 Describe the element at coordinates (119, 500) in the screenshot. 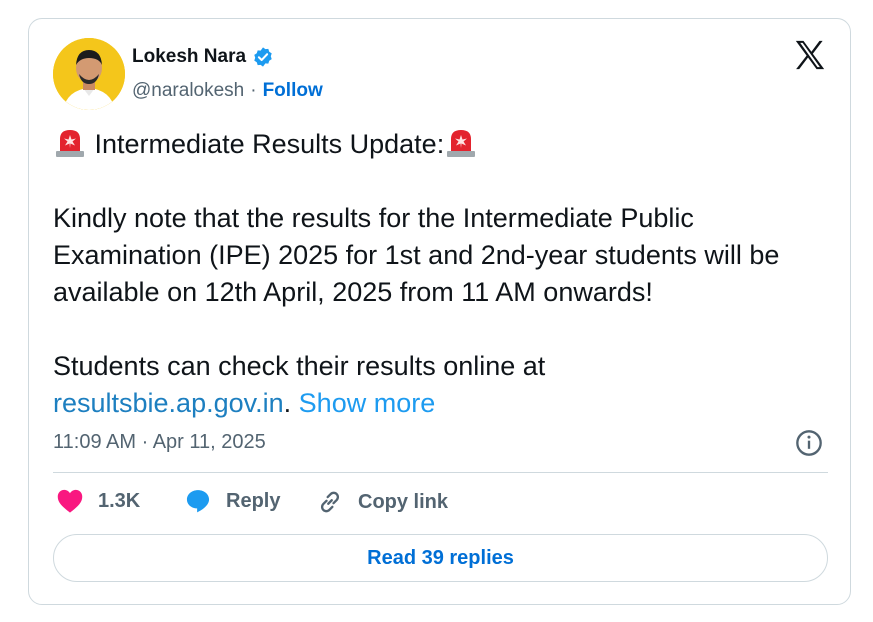

I see `like-count: 1.3K` at that location.